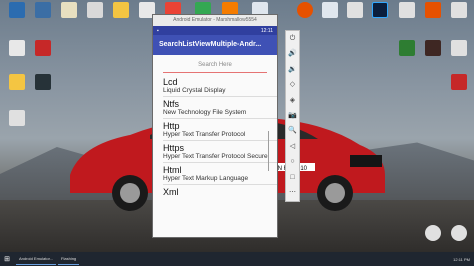 The height and width of the screenshot is (266, 474). I want to click on clock: 12:11 PM, so click(461, 259).